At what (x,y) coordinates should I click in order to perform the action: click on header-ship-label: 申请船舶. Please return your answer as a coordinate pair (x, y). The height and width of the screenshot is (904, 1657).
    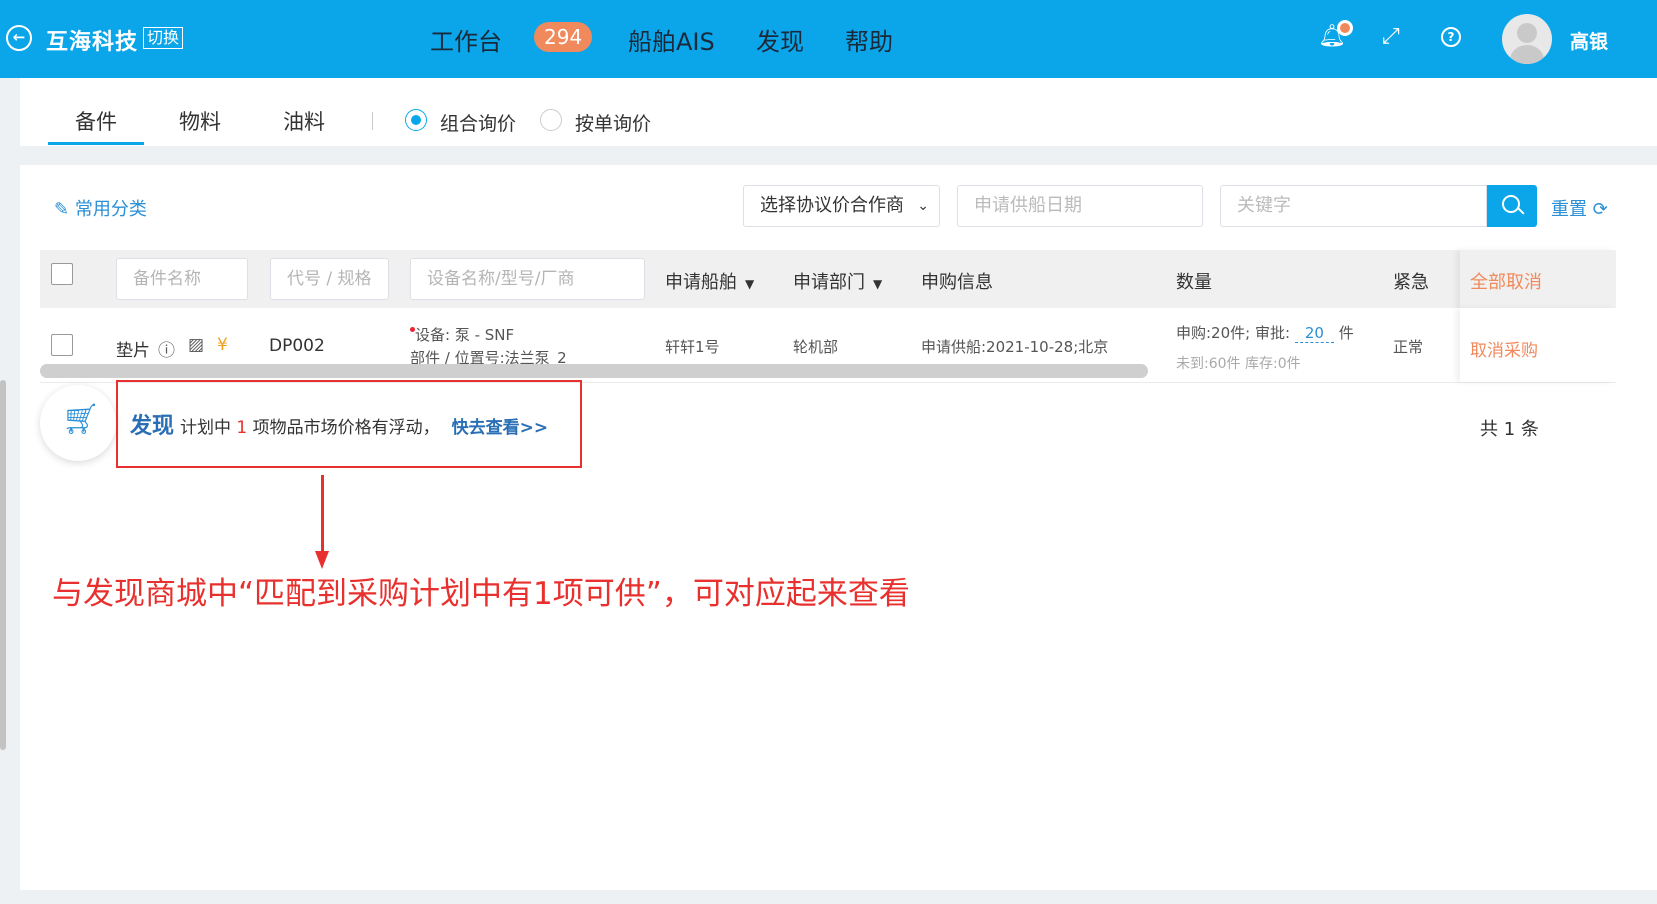
    Looking at the image, I should click on (701, 282).